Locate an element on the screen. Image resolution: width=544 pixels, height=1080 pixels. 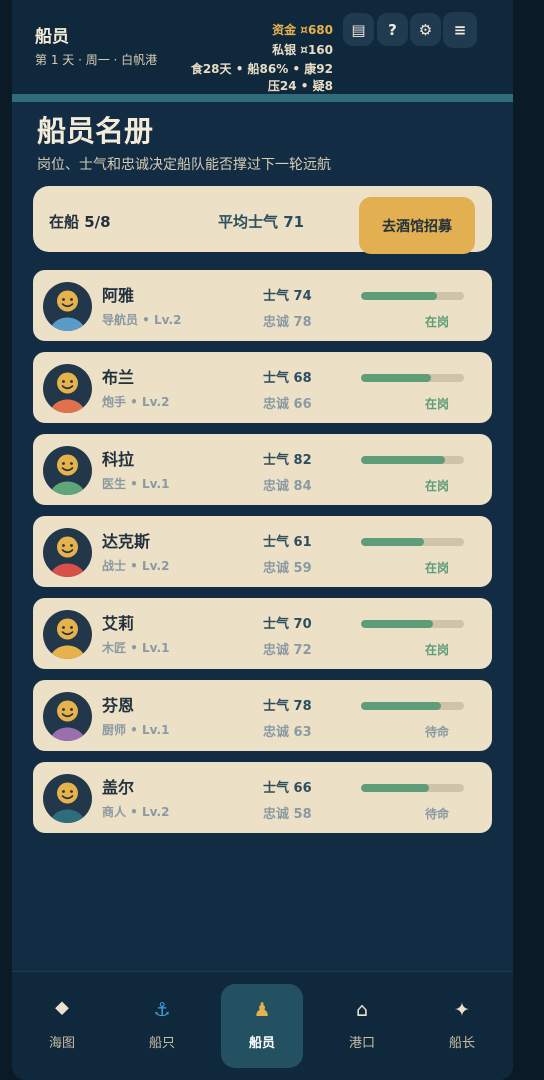
crew-role: 战士 • Lv.2 is located at coordinates (136, 566).